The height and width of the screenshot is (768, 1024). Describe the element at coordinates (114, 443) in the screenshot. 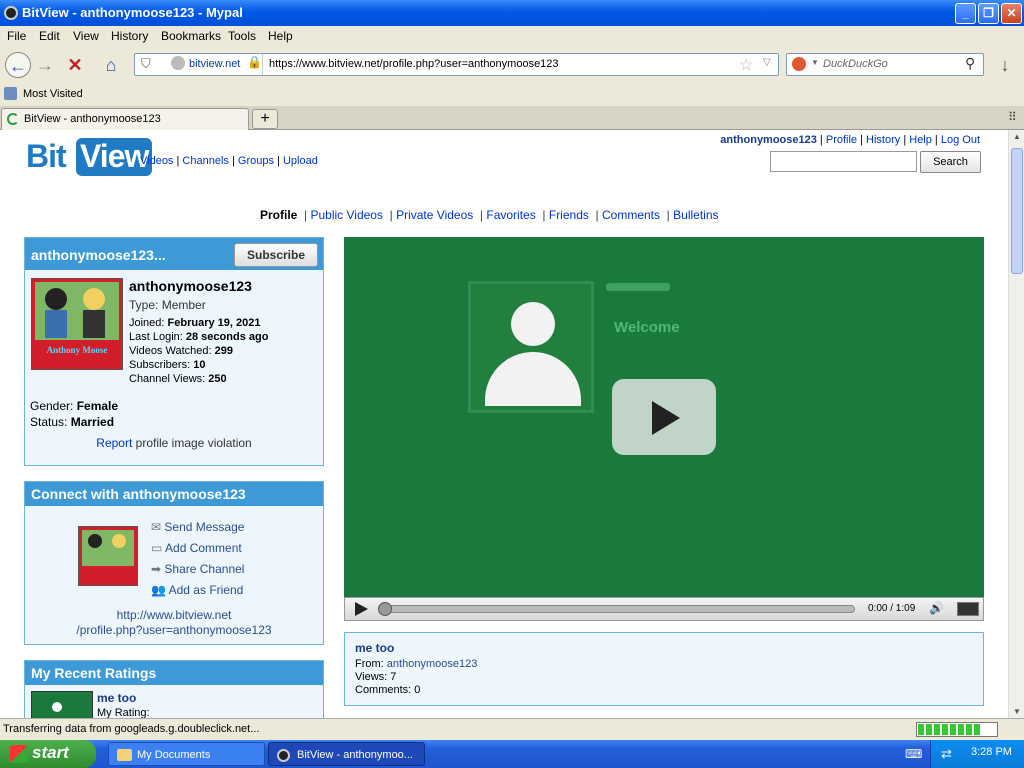

I see `report-link: Report` at that location.